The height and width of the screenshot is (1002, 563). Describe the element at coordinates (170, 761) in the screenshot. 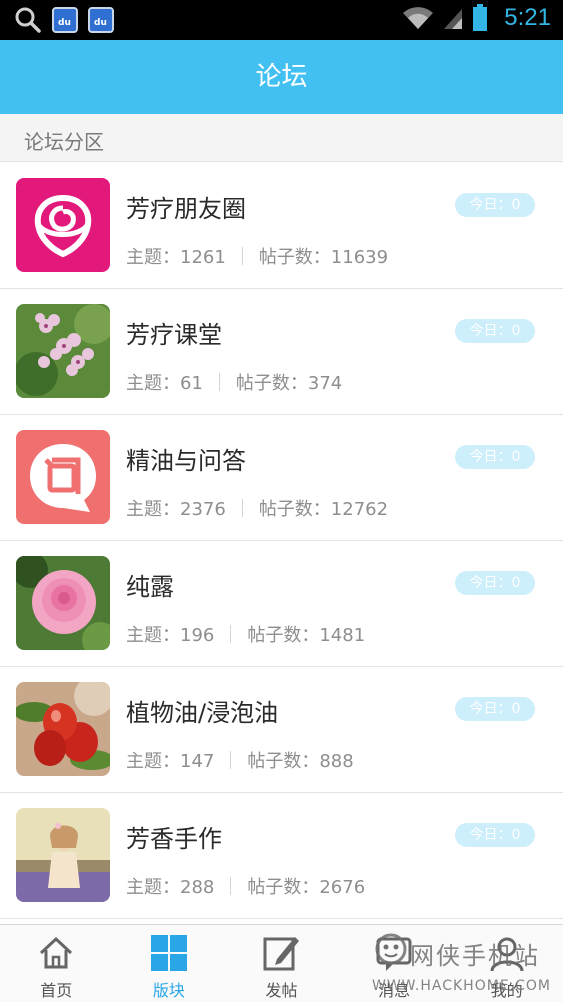

I see `topic-count: 主题：147` at that location.